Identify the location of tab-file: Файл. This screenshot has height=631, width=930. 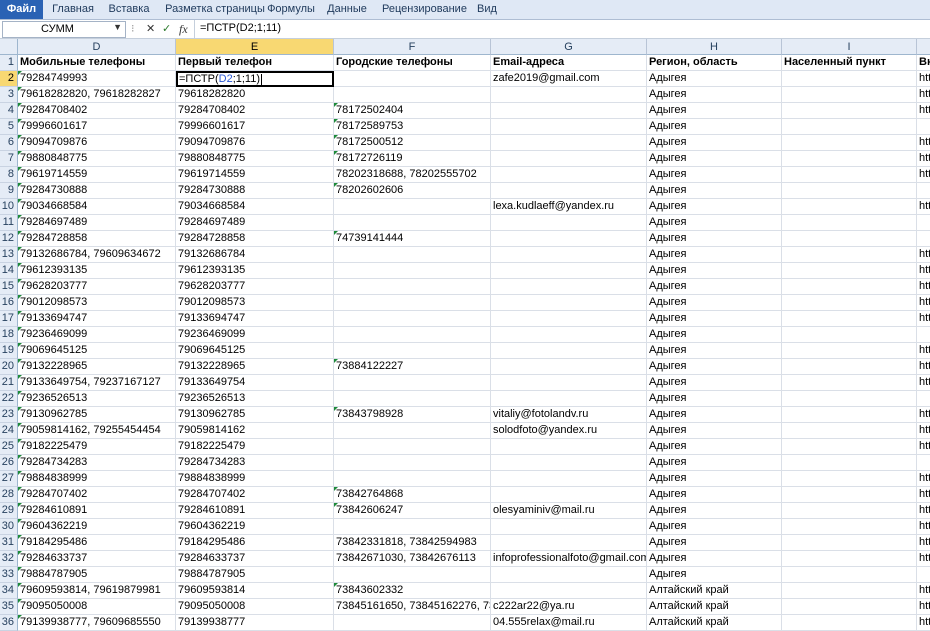
(21, 9).